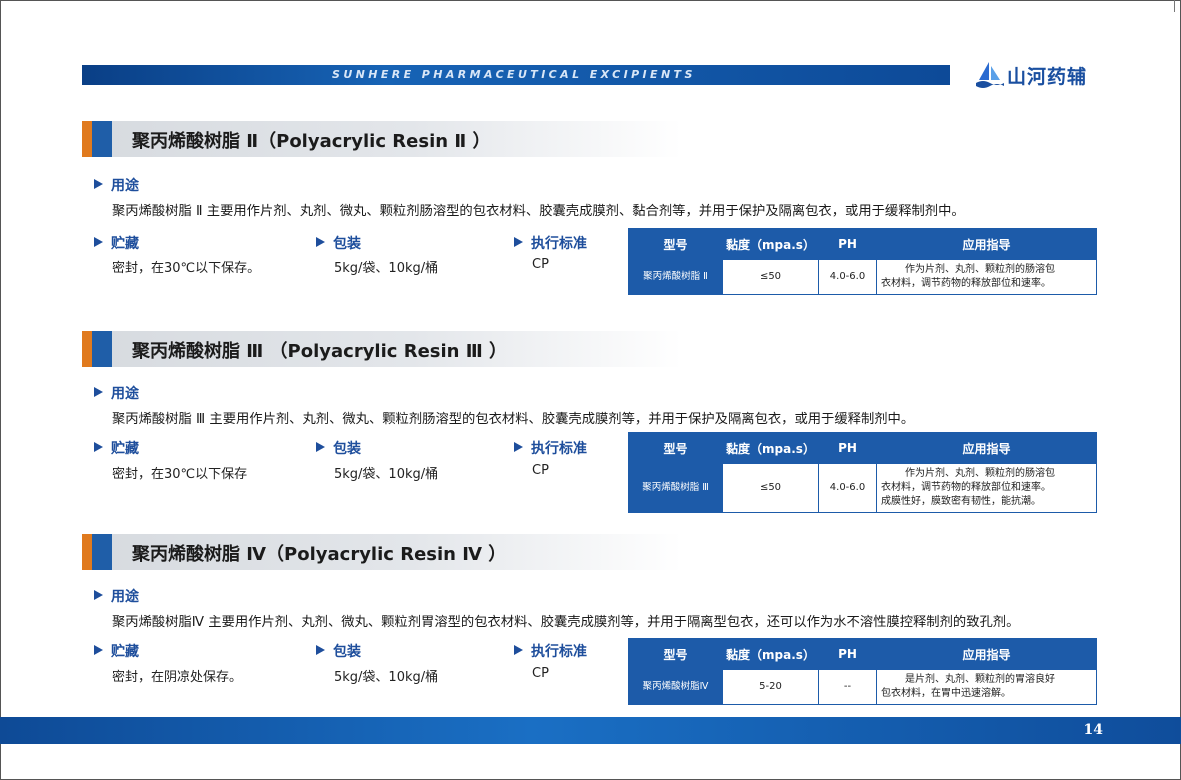 The height and width of the screenshot is (780, 1181). Describe the element at coordinates (675, 687) in the screenshot. I see `model-cell: 聚丙烯酸树脂Ⅳ` at that location.